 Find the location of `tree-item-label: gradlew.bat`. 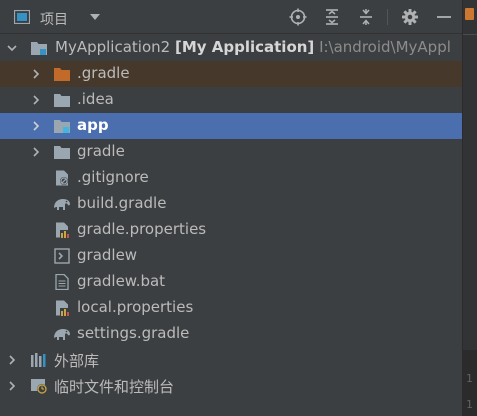

tree-item-label: gradlew.bat is located at coordinates (121, 281).